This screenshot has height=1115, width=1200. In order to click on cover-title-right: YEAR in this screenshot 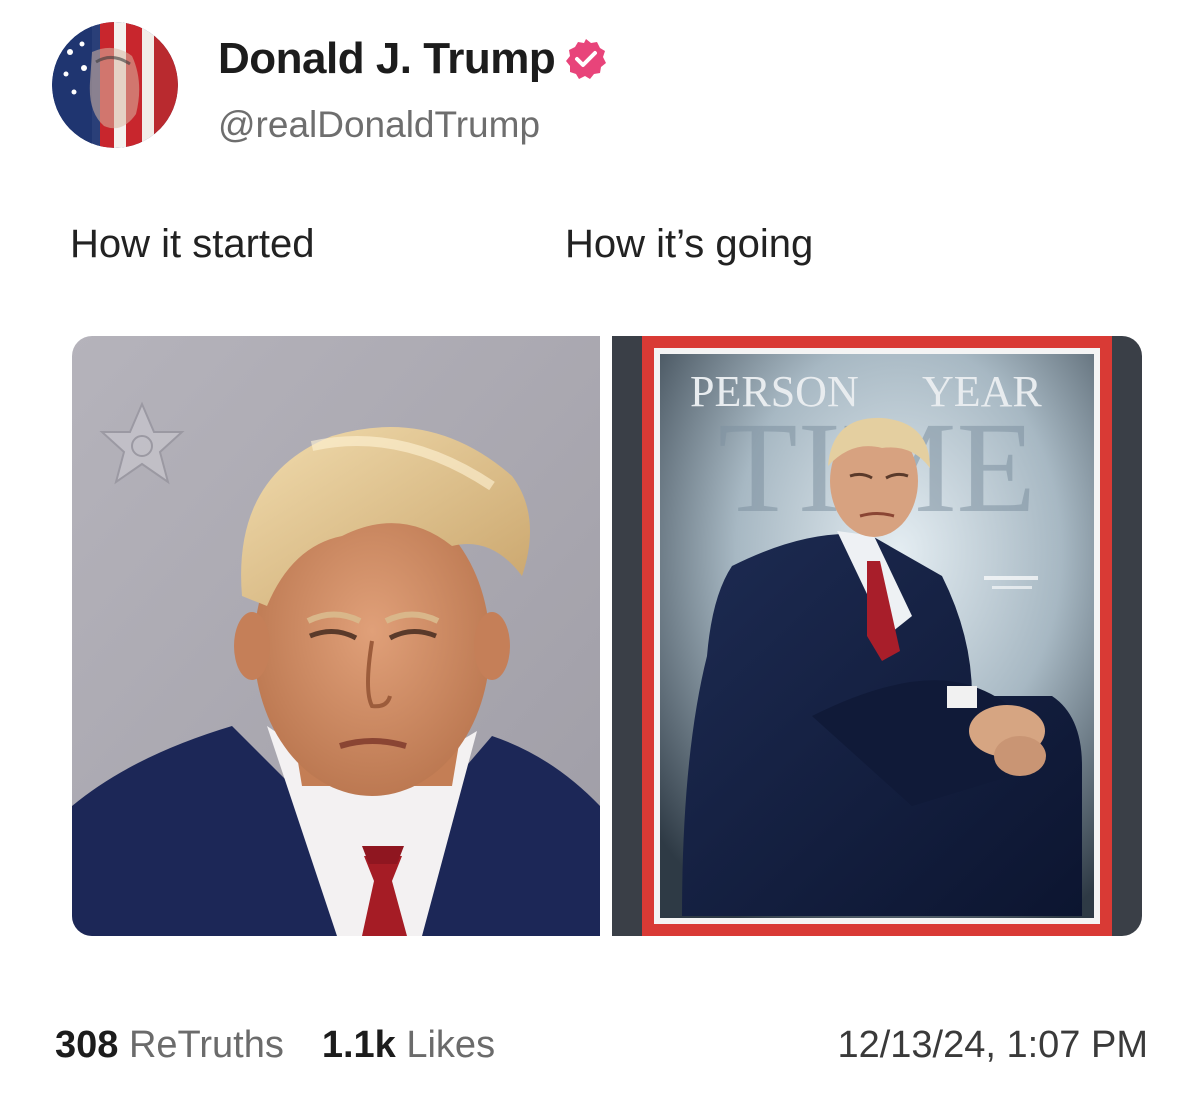, I will do `click(982, 391)`.